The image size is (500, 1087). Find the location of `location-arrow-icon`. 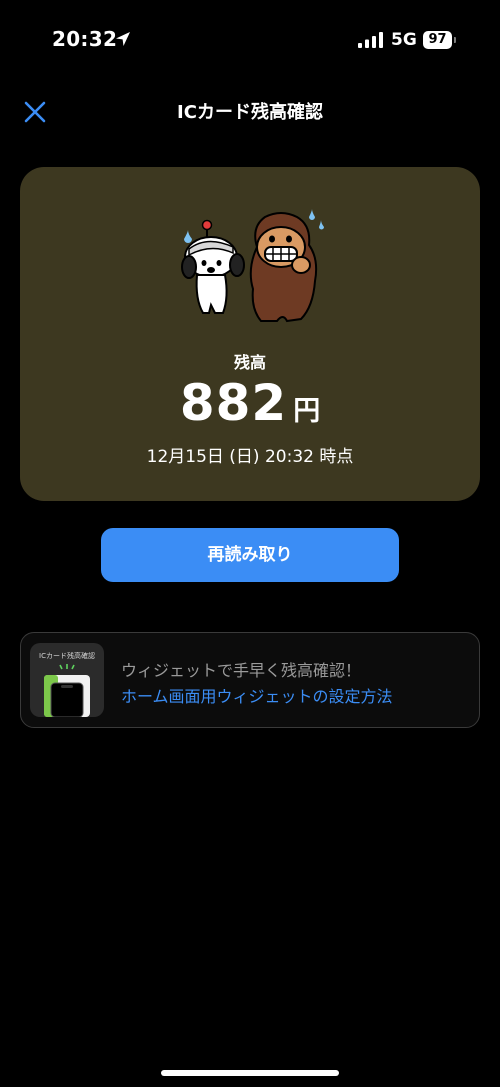

location-arrow-icon is located at coordinates (123, 39).